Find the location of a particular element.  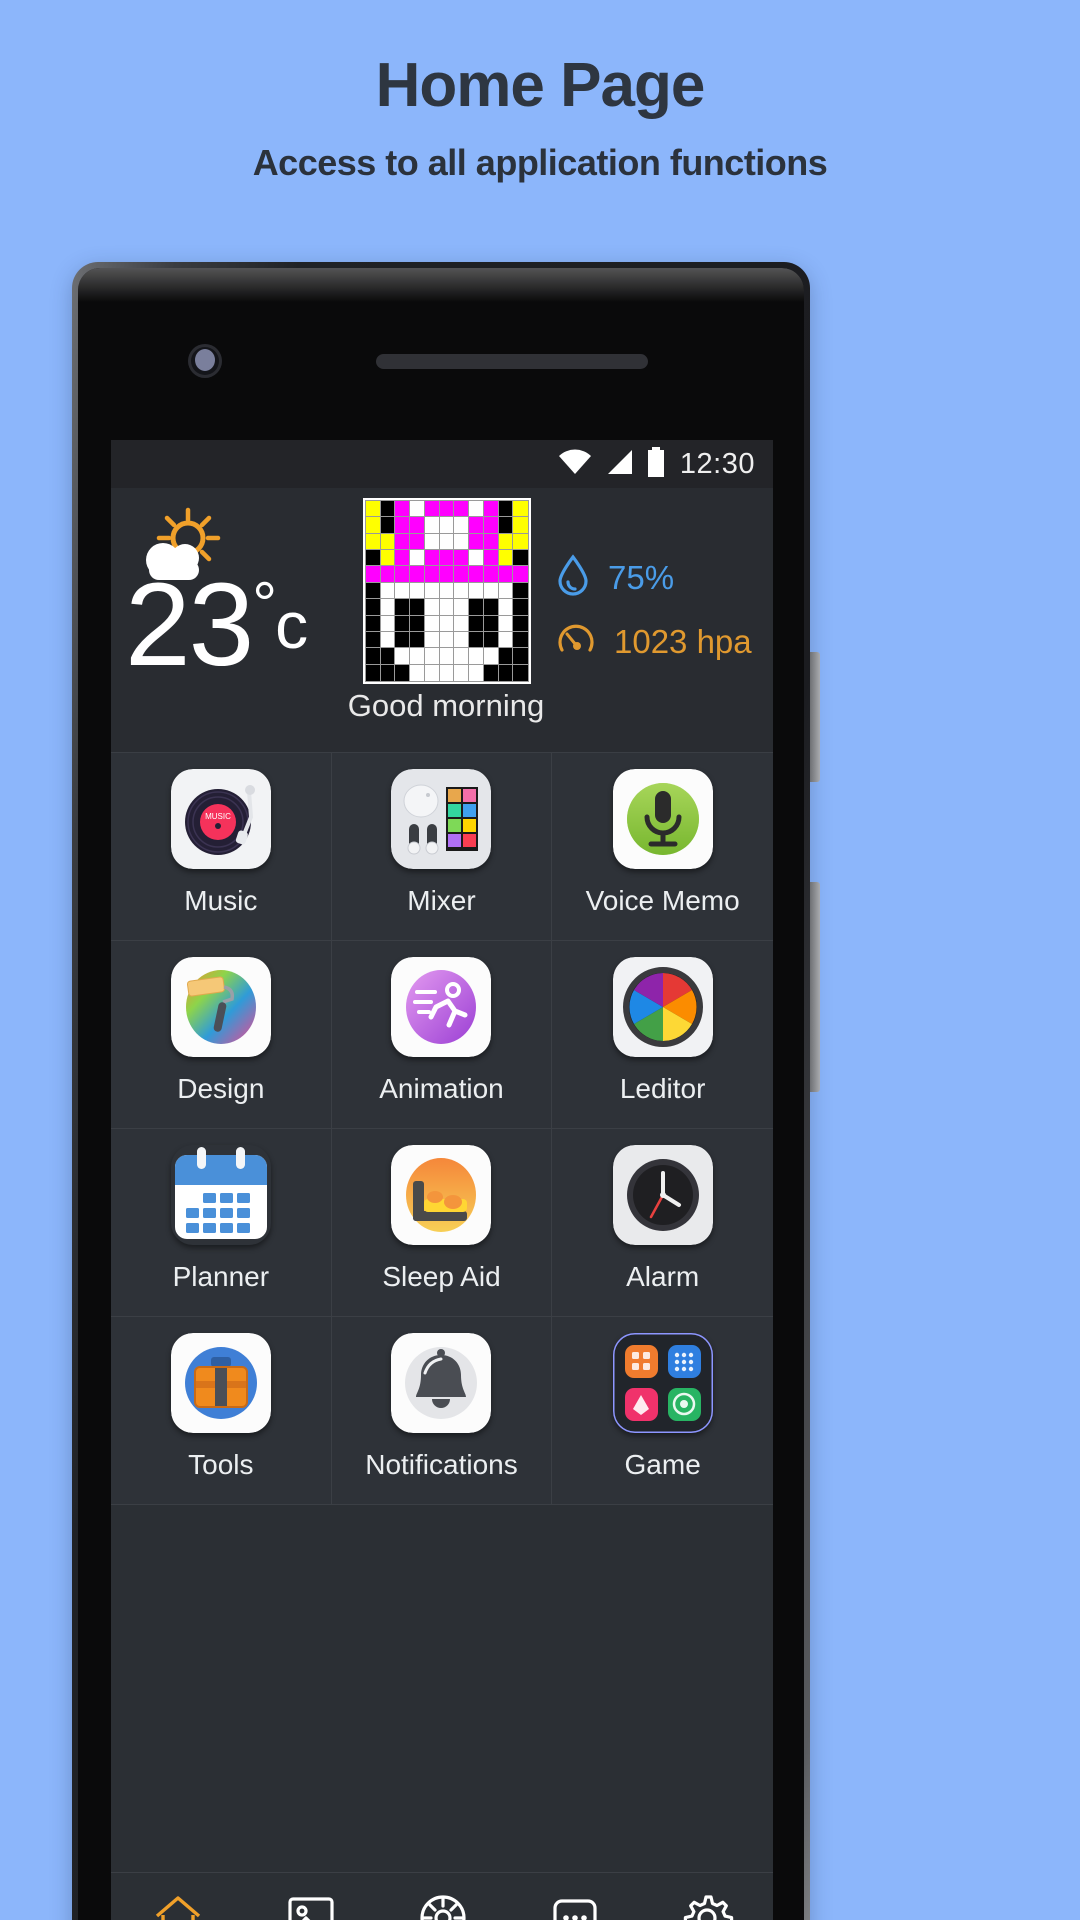

pressure-value: 1023 hpa is located at coordinates (683, 641).